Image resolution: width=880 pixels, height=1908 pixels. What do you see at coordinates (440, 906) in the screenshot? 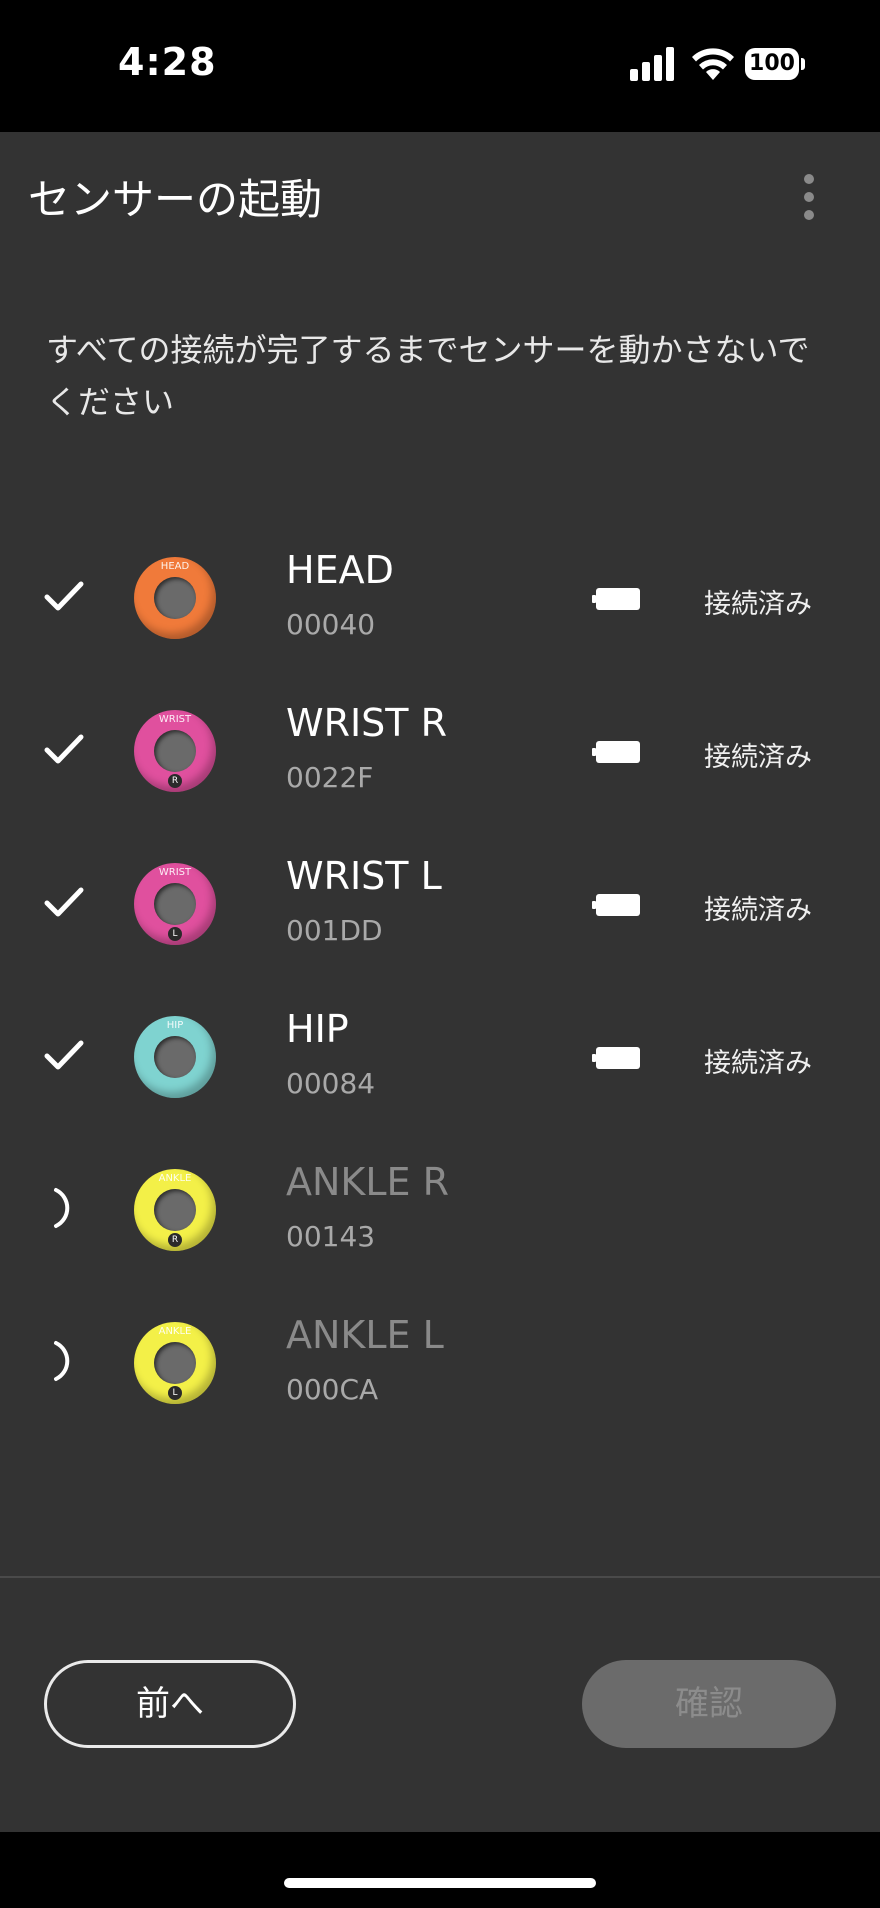
I see `sensor-row: WRIST L WRIST L 001DD 接続済み` at bounding box center [440, 906].